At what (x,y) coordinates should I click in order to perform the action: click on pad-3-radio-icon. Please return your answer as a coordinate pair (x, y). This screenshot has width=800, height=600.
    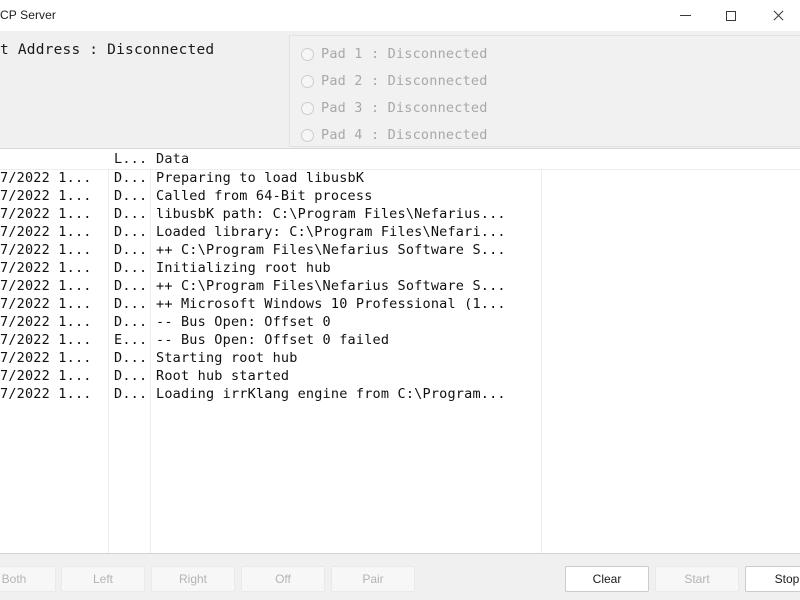
    Looking at the image, I should click on (307, 108).